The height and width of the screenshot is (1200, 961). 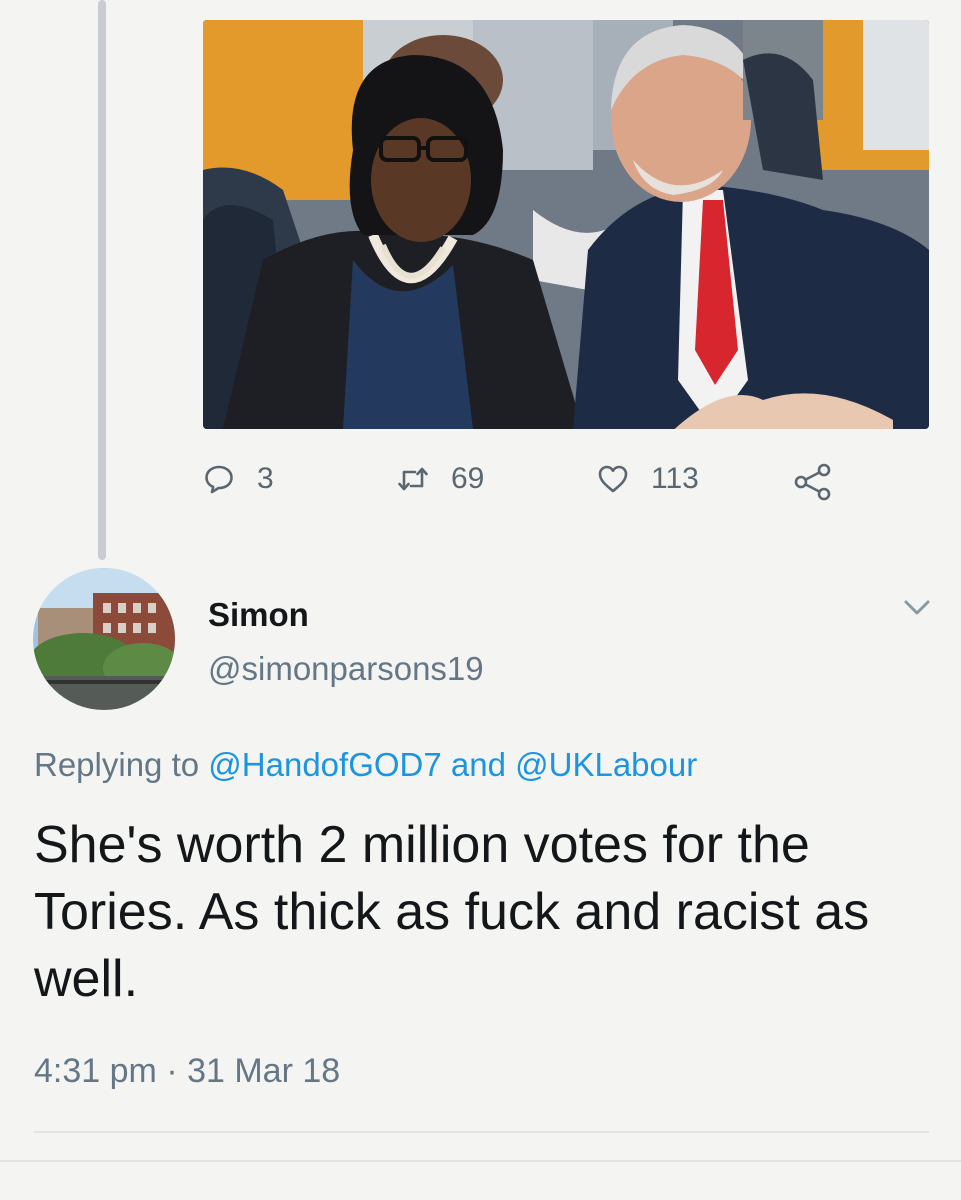 I want to click on author-display-name: Simon, so click(x=258, y=615).